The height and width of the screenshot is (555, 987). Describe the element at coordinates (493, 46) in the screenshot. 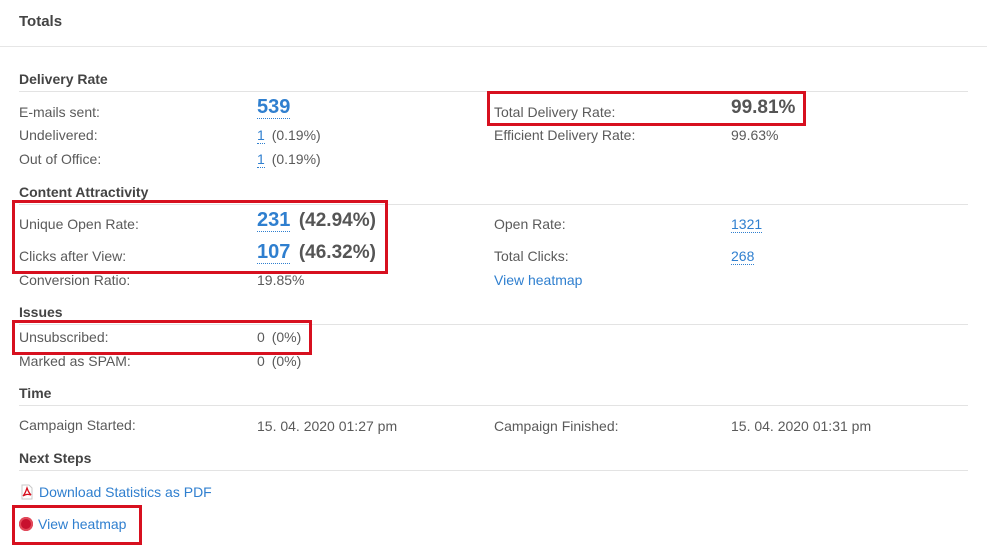

I see `header-divider` at that location.